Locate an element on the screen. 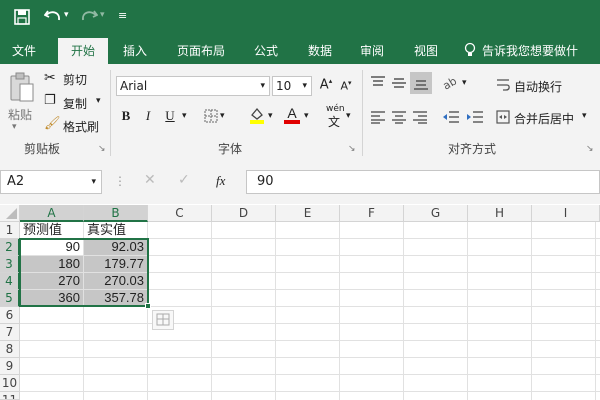 Image resolution: width=600 pixels, height=400 pixels. copy-button: 复制 is located at coordinates (75, 103).